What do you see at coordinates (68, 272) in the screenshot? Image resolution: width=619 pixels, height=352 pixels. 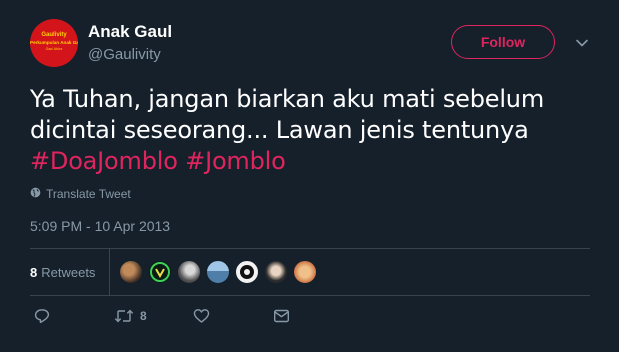 I see `retweet-label: Retweets` at bounding box center [68, 272].